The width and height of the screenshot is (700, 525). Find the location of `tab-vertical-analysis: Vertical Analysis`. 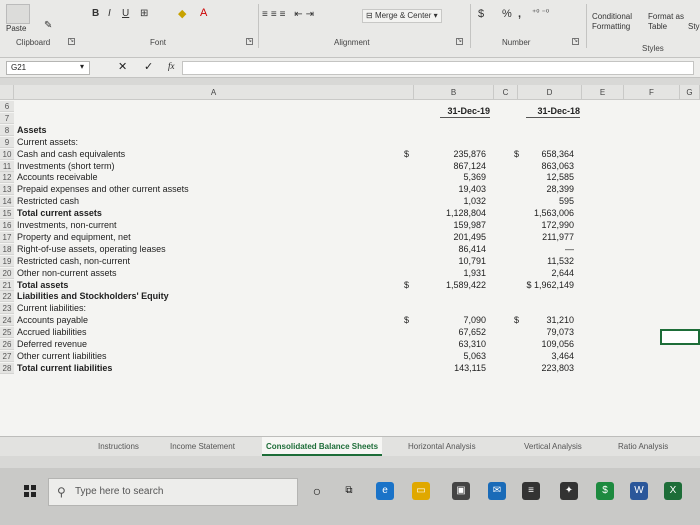

tab-vertical-analysis: Vertical Analysis is located at coordinates (553, 446).